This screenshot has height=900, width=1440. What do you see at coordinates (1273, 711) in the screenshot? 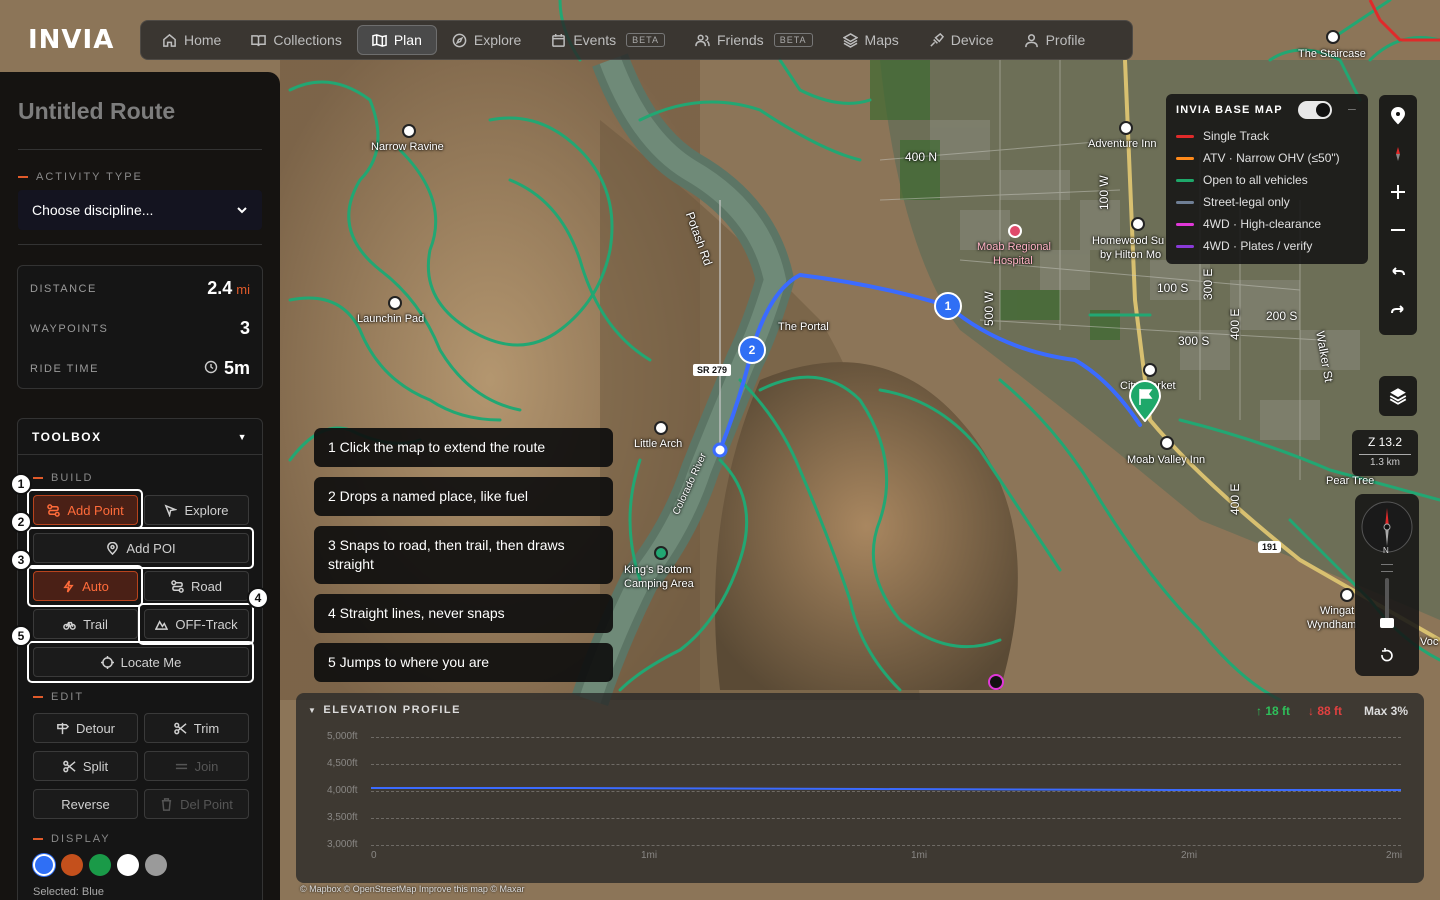
I see `elevation-gain: ↑ 18 ft` at bounding box center [1273, 711].